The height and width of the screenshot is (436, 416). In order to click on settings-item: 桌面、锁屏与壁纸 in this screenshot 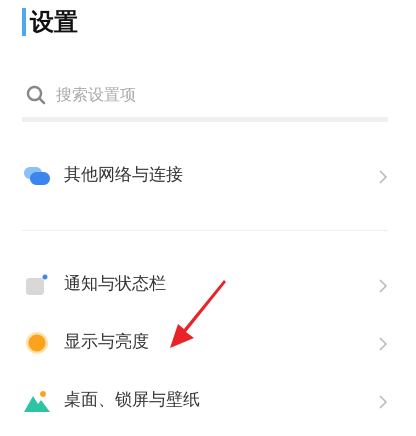, I will do `click(205, 401)`.